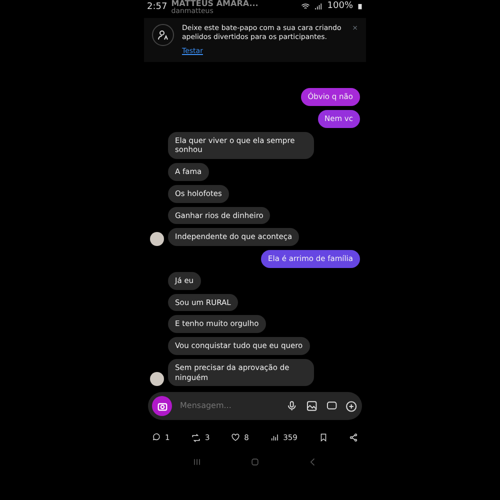 The height and width of the screenshot is (500, 500). I want to click on wifi-icon, so click(305, 7).